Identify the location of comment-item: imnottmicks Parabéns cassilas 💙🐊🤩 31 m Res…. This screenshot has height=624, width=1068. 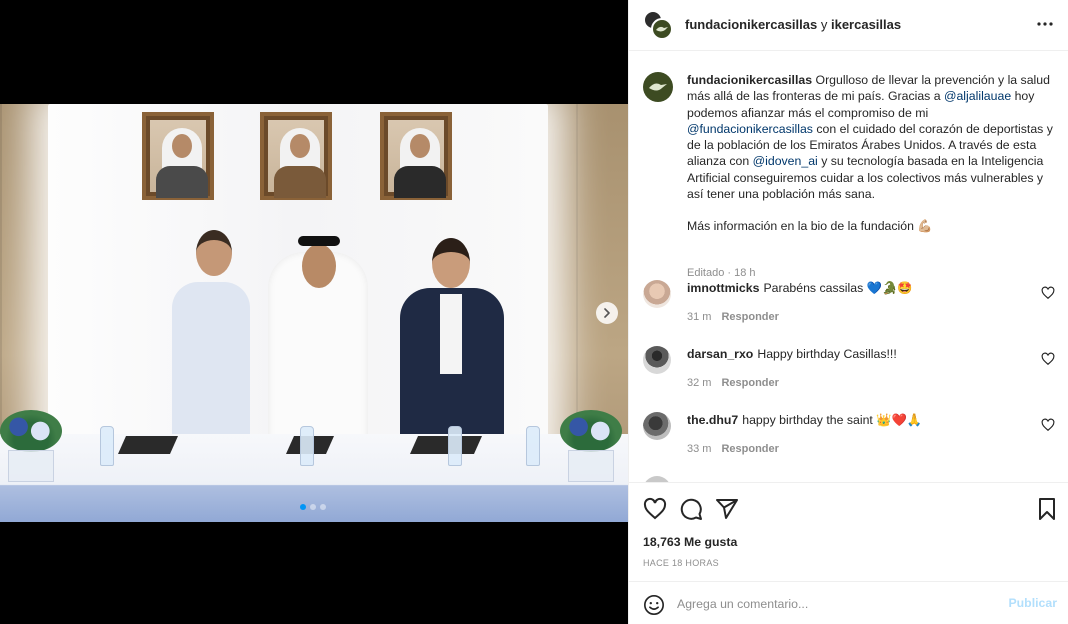
(849, 308).